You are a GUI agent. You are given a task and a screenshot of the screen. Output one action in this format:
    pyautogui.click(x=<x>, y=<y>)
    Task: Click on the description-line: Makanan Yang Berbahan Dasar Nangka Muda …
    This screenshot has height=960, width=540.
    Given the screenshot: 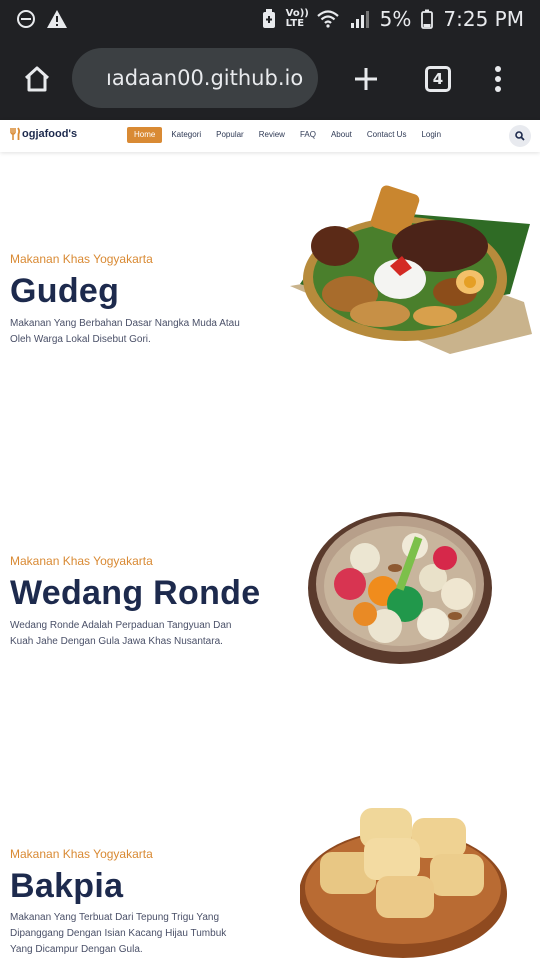 What is the action you would take?
    pyautogui.click(x=125, y=323)
    